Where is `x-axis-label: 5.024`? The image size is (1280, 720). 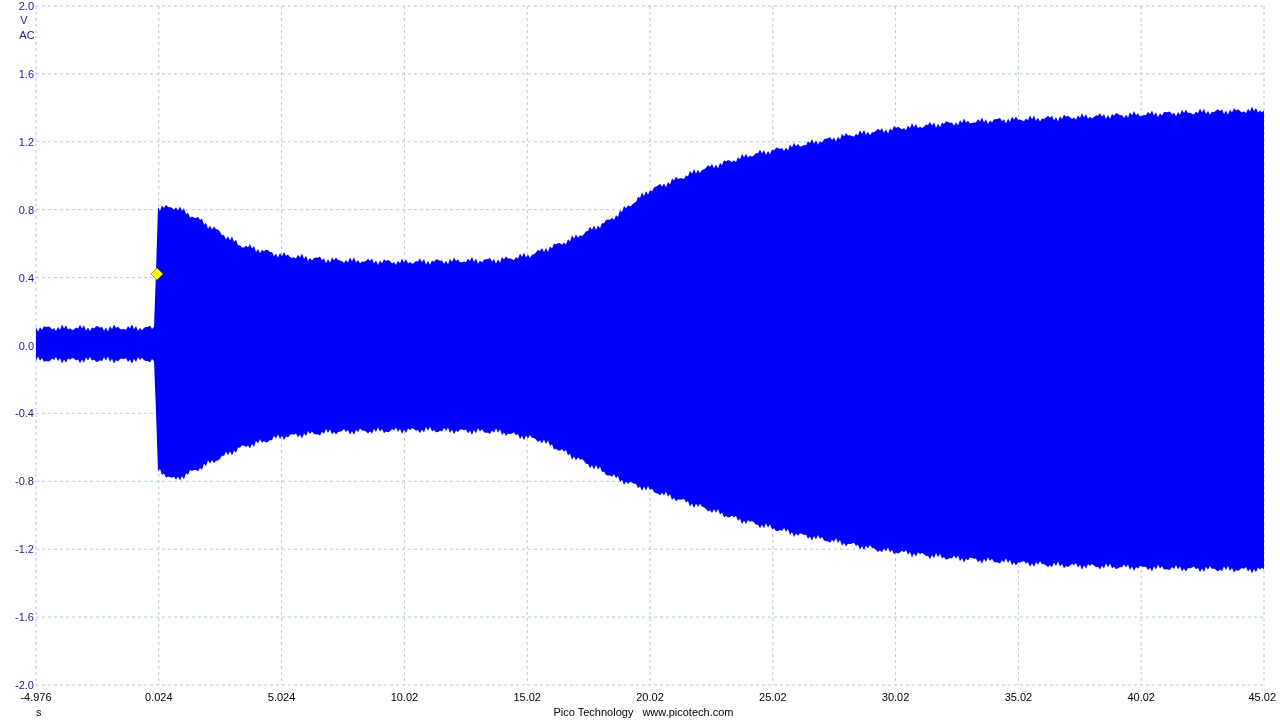 x-axis-label: 5.024 is located at coordinates (281, 697).